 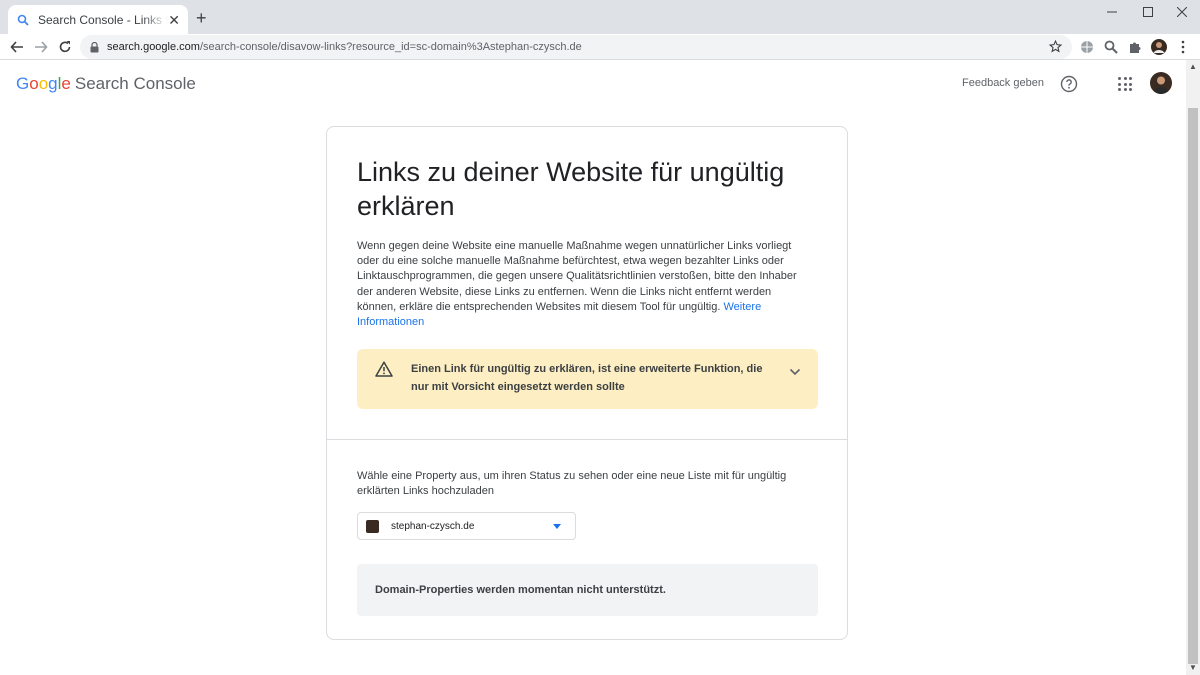 I want to click on tab-close-icon: ✕, so click(x=174, y=20).